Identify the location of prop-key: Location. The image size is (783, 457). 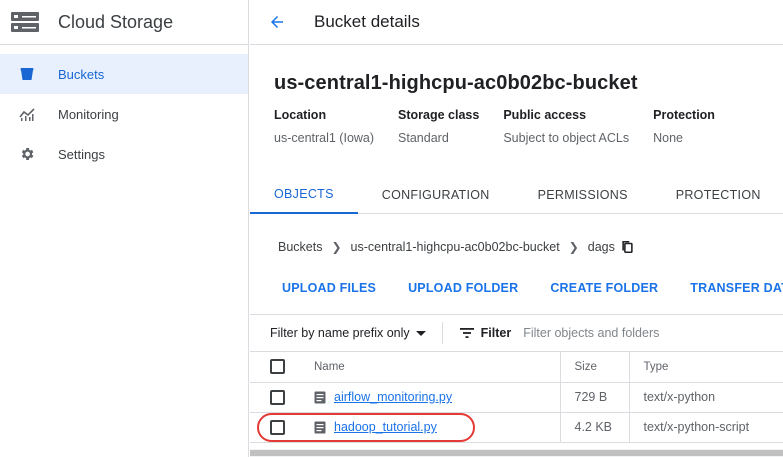
(300, 115).